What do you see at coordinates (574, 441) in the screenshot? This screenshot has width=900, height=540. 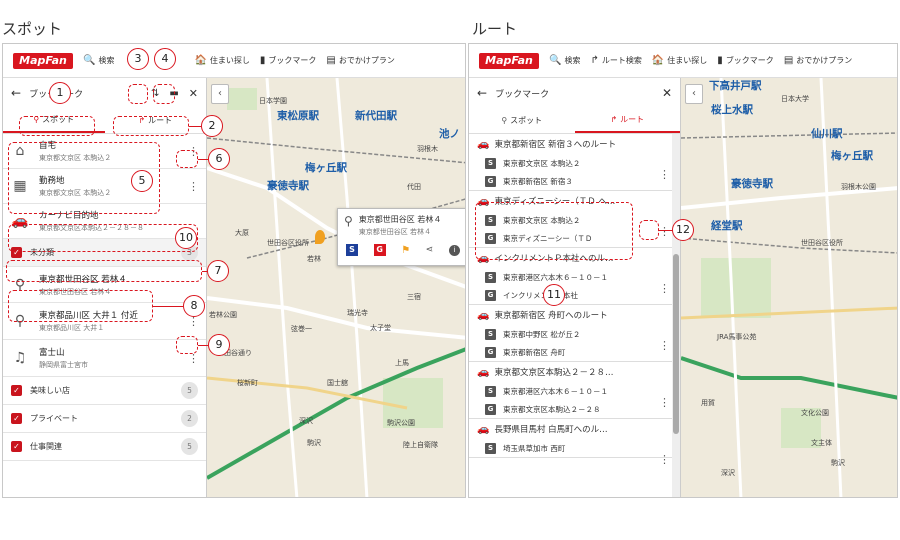 I see `route-item: 🚗 長野県目馬村 白馬町へのル… S 埼玉県草加市 西町 ⋮` at bounding box center [574, 441].